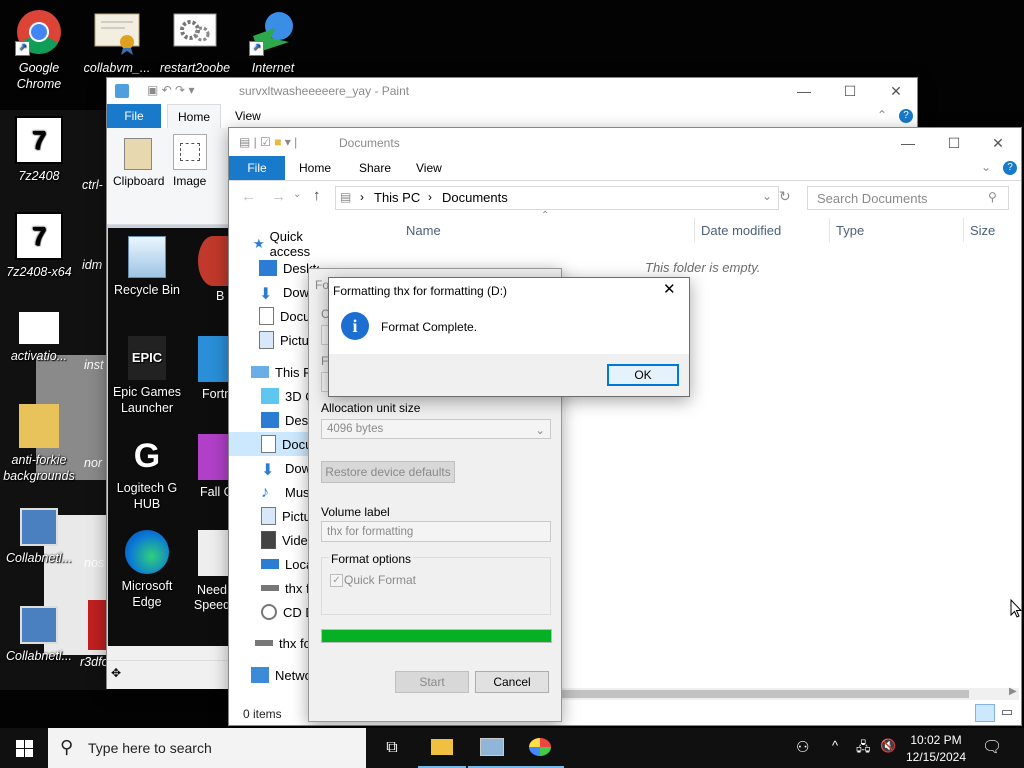 This screenshot has width=1024, height=768. I want to click on expand-ribbon-icon: ⌄, so click(986, 167).